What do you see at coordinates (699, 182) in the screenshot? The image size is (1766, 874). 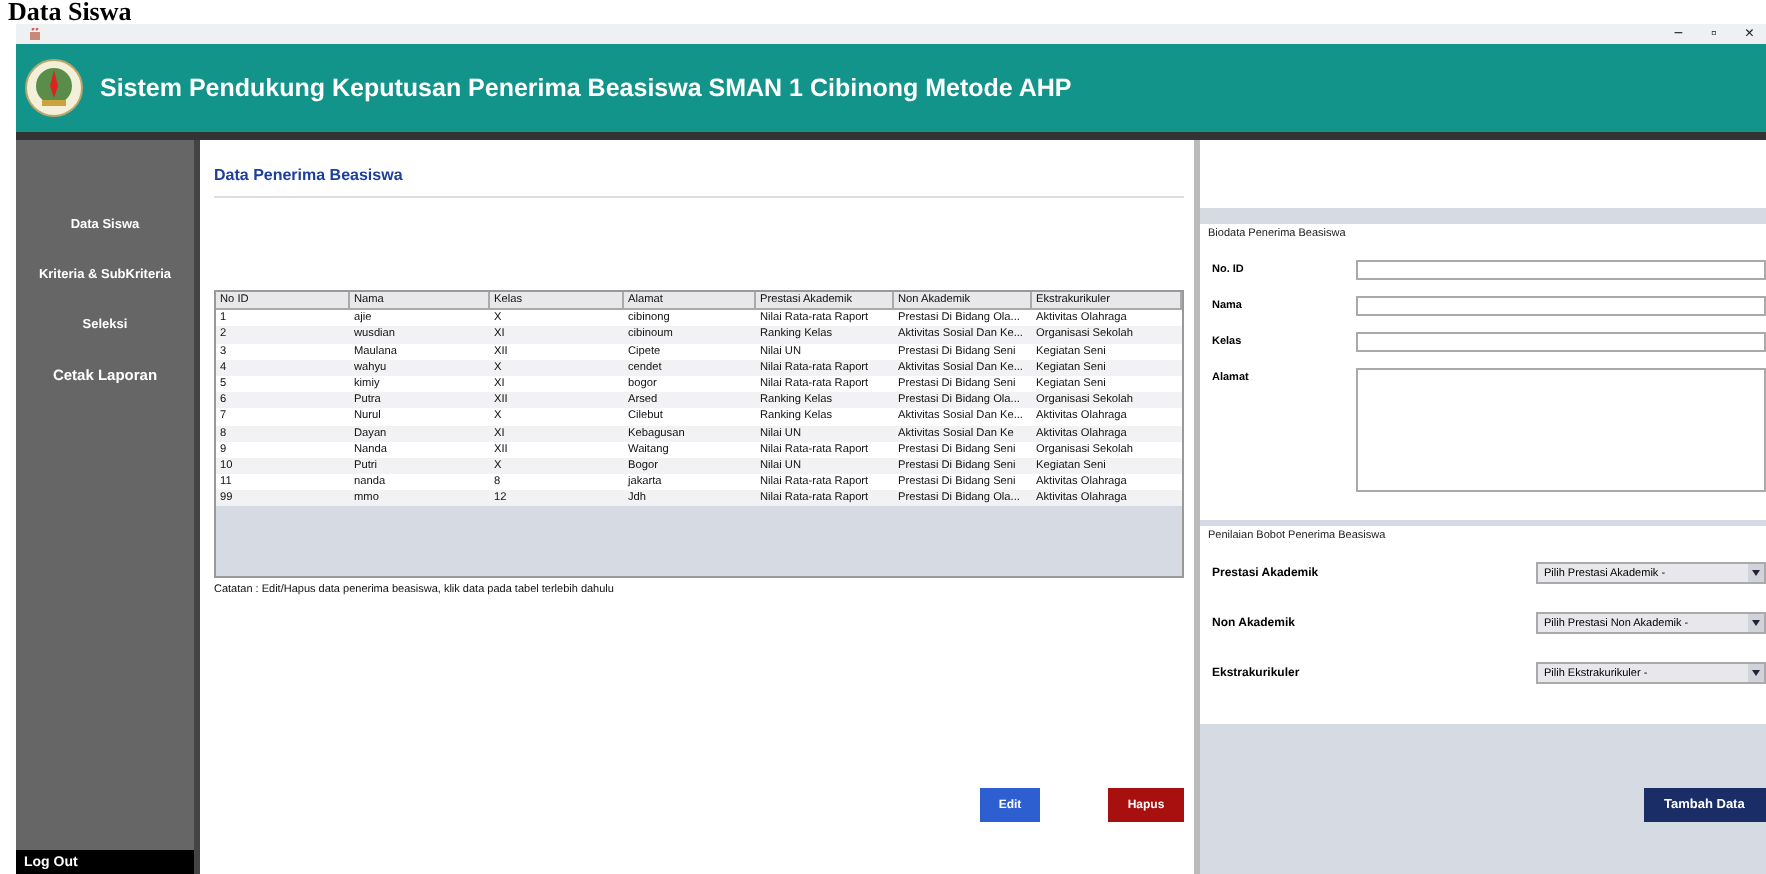 I see `section-title: Data Penerima Beasiswa` at bounding box center [699, 182].